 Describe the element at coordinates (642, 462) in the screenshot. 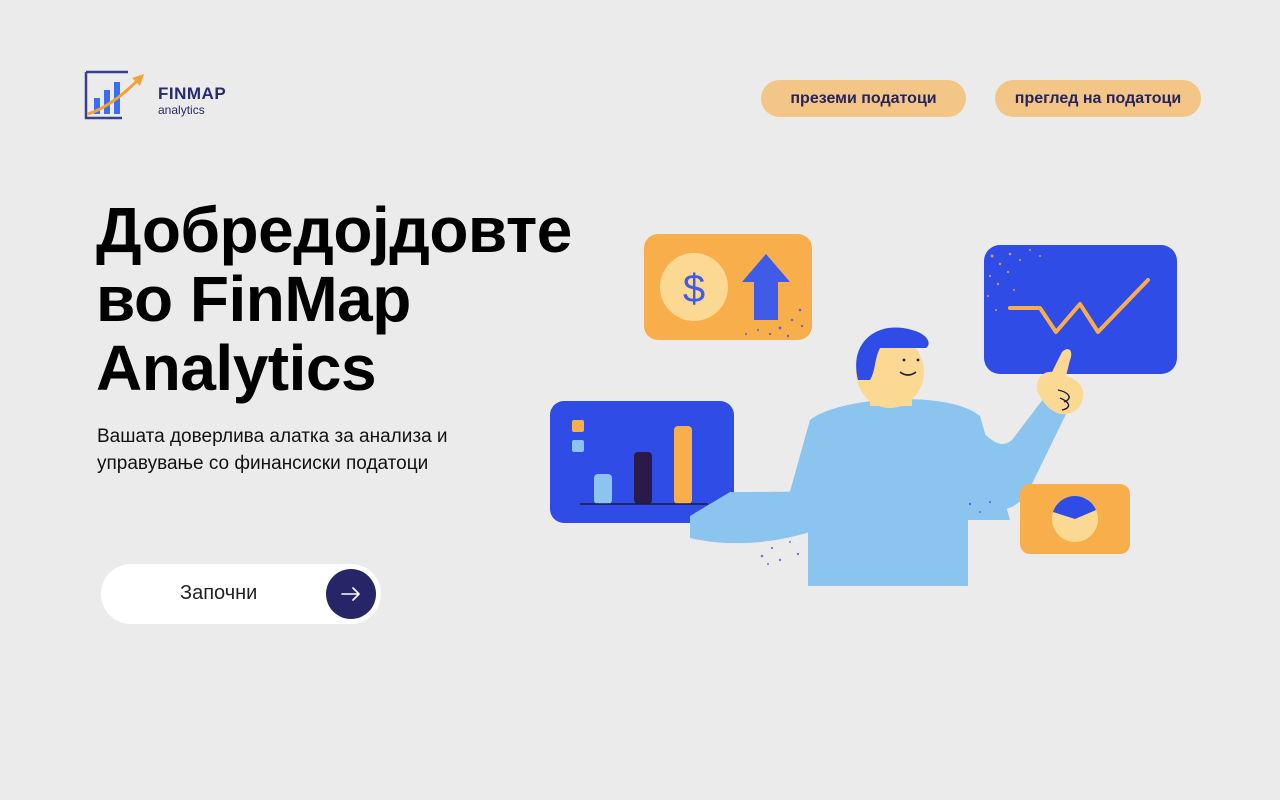

I see `bar-chart-card` at that location.